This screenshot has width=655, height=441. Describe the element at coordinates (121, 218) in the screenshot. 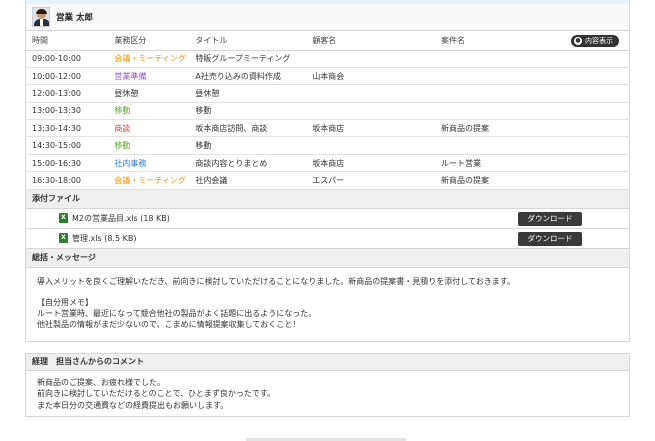

I see `attachment-name: M2の営業品目.xls (18 KB)` at that location.